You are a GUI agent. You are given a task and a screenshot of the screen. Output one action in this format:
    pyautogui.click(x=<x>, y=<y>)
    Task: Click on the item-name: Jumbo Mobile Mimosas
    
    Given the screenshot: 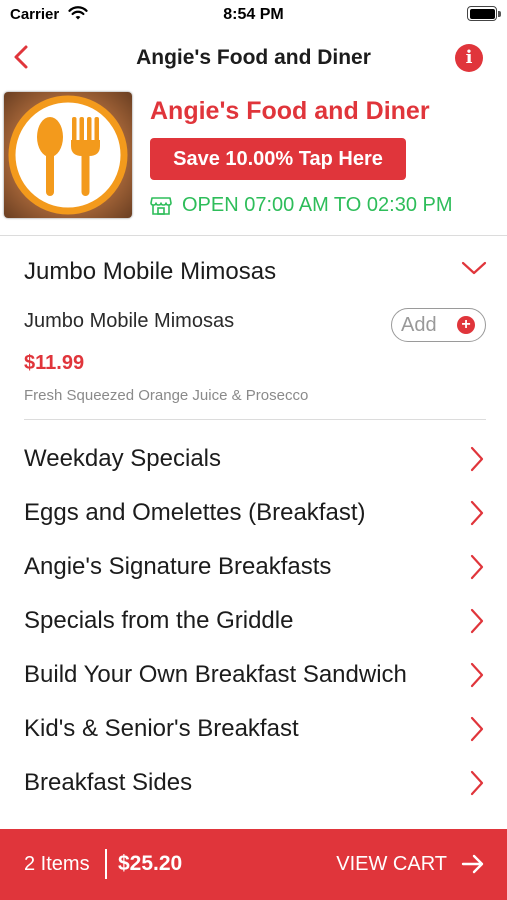 What is the action you would take?
    pyautogui.click(x=129, y=321)
    